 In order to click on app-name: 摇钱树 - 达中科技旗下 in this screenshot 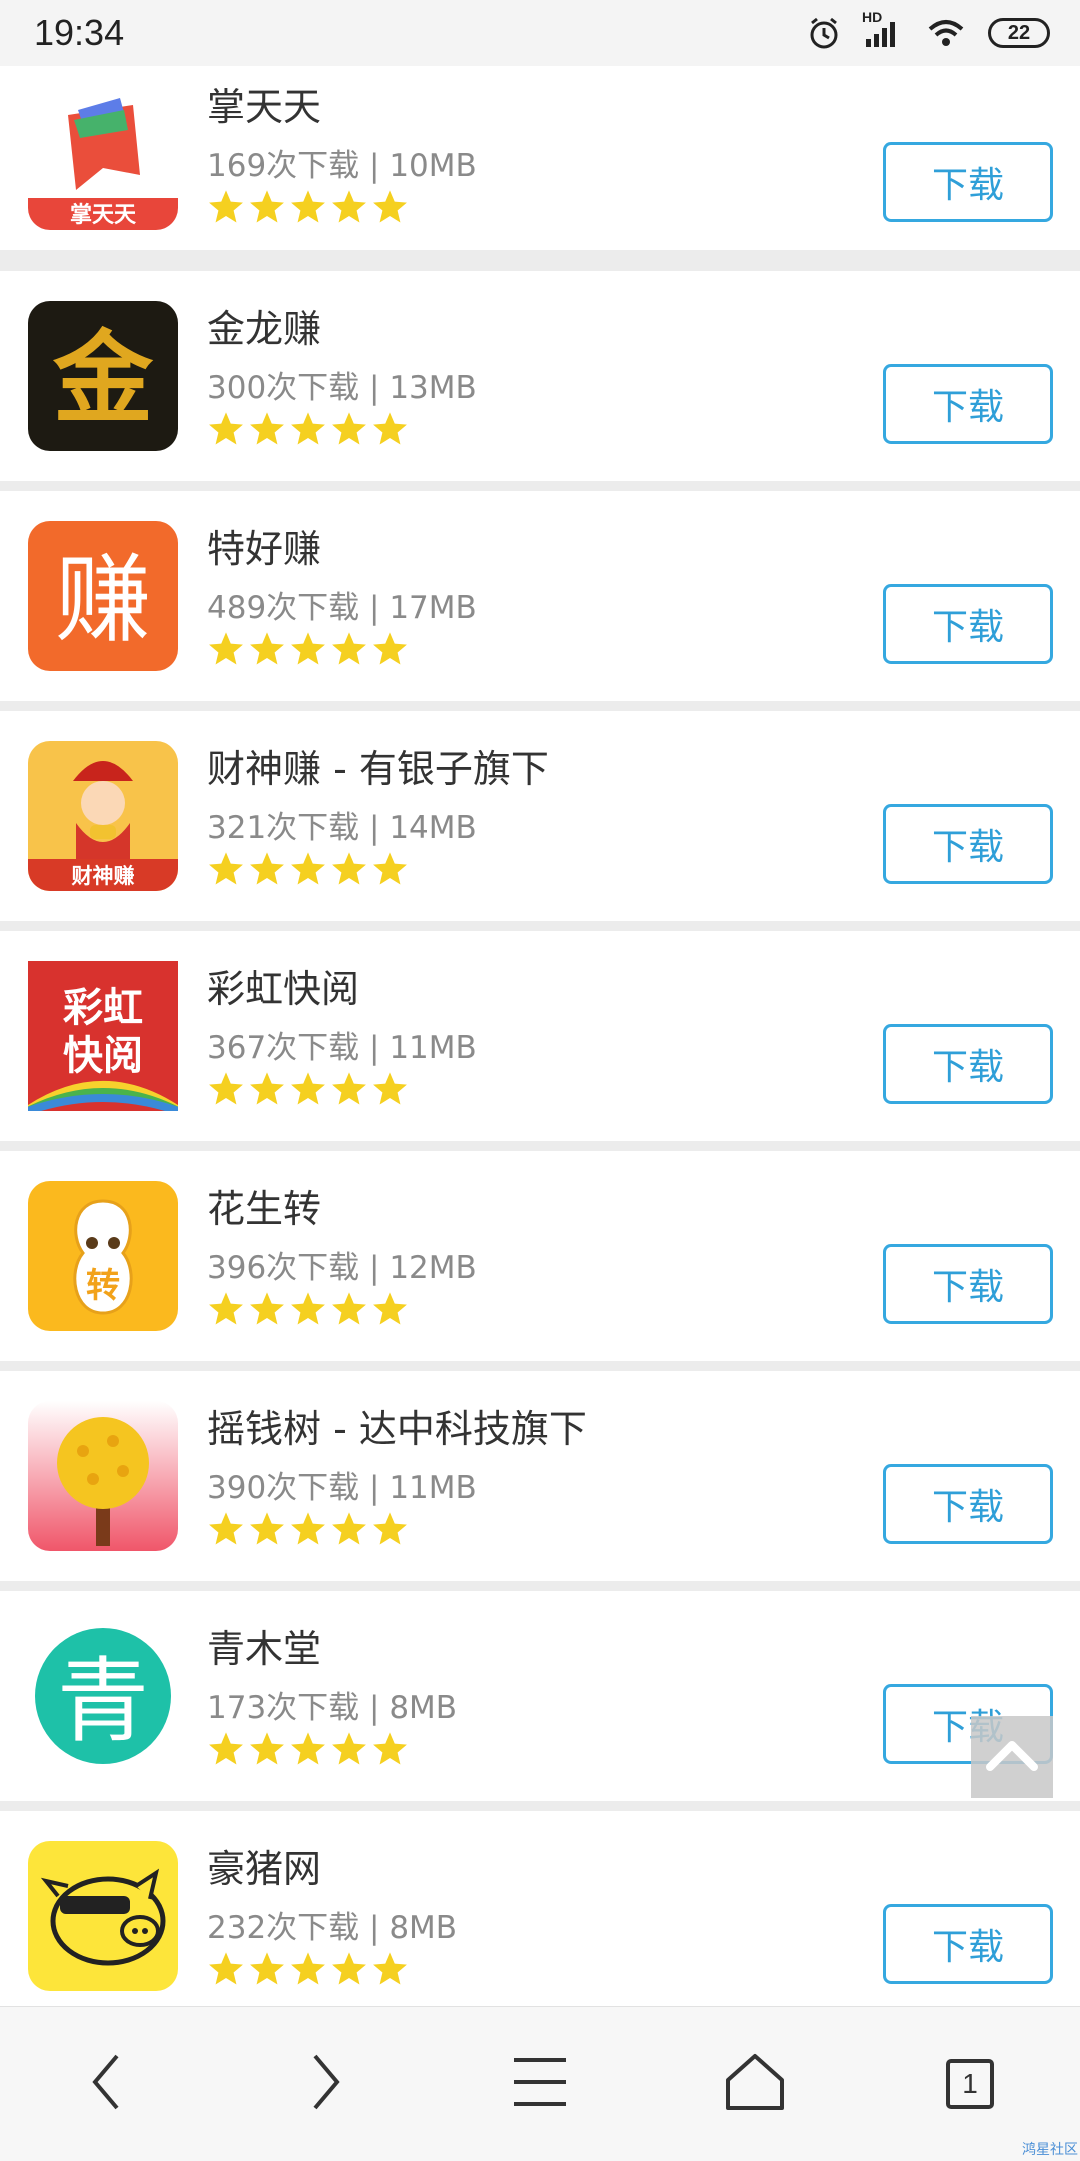, I will do `click(397, 1425)`.